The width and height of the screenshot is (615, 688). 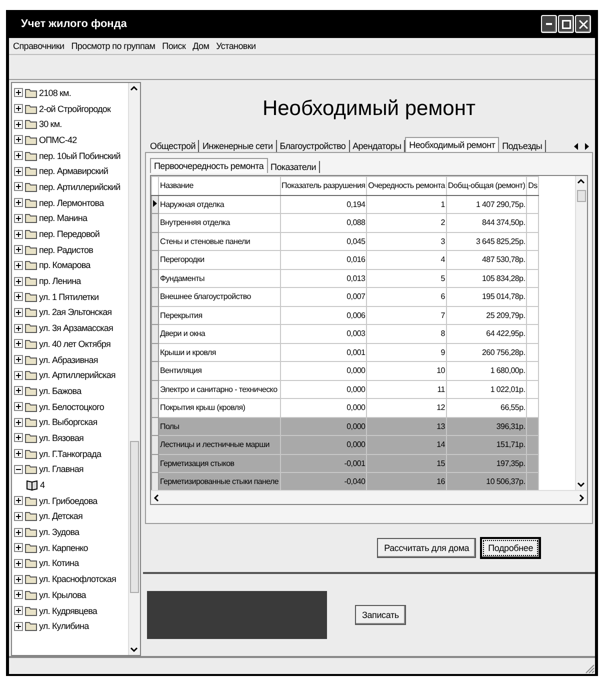 I want to click on tree-item: ул. Главная, so click(x=61, y=469).